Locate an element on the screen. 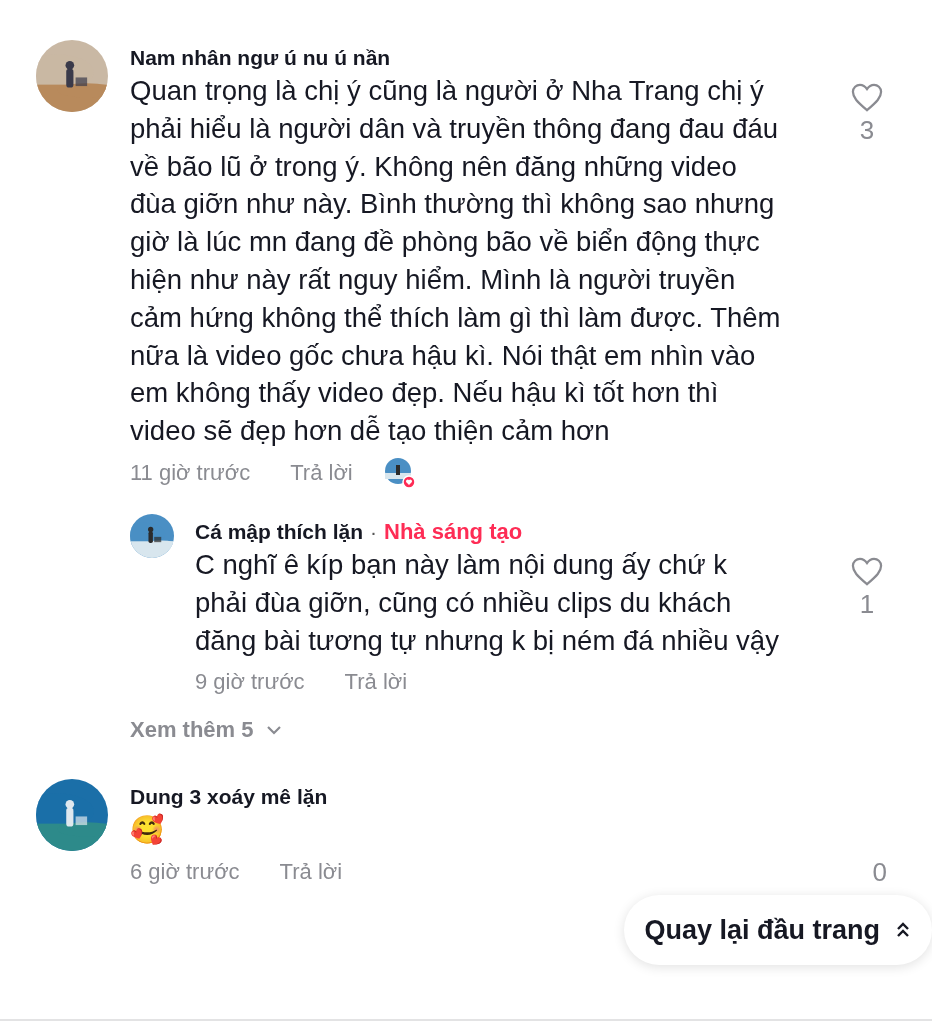 Image resolution: width=932 pixels, height=1024 pixels. author-name: Cá mập thích lặn is located at coordinates (279, 531).